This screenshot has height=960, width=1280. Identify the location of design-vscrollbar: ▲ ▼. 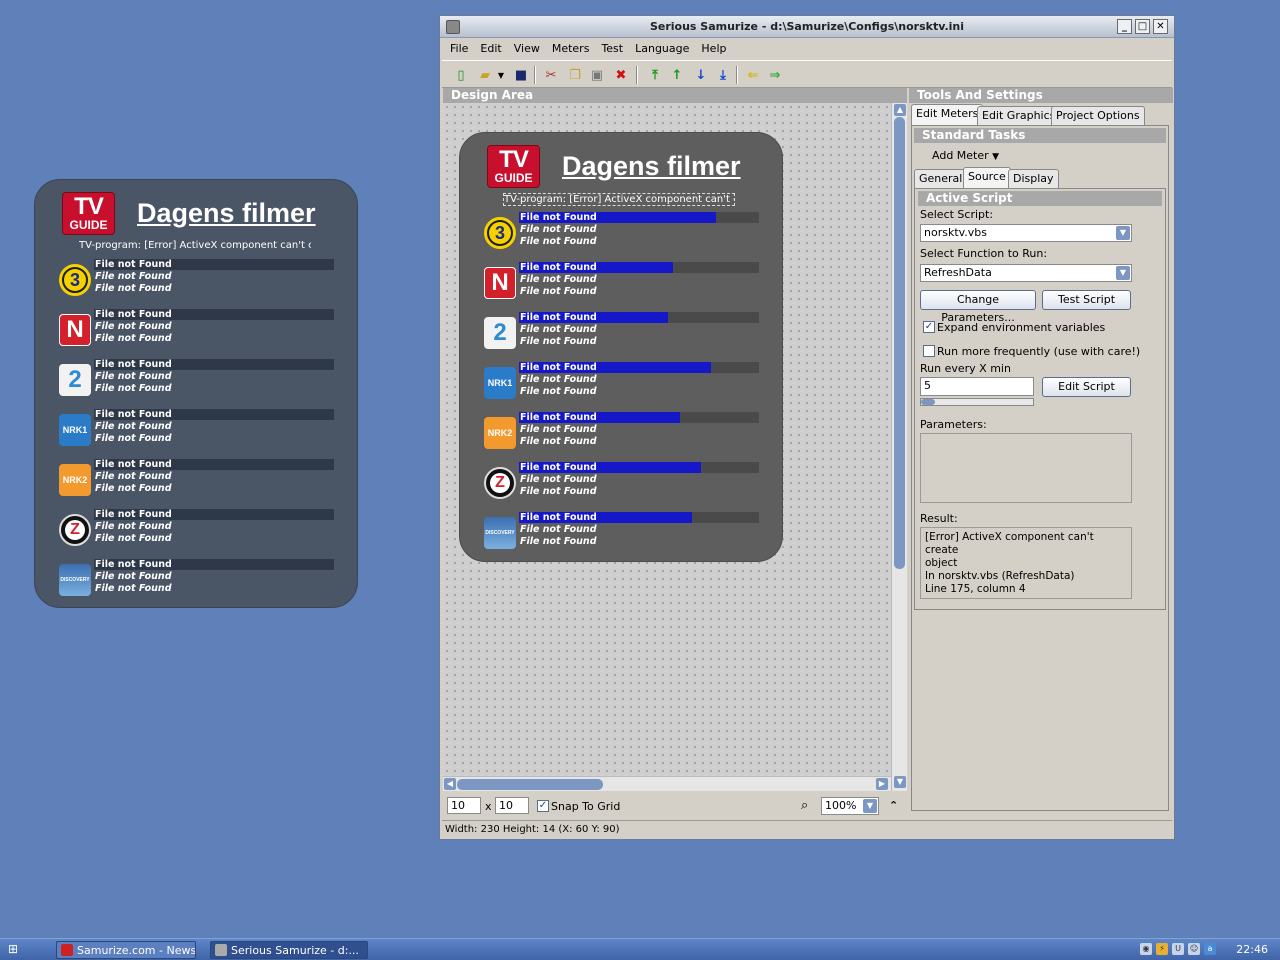
(899, 447).